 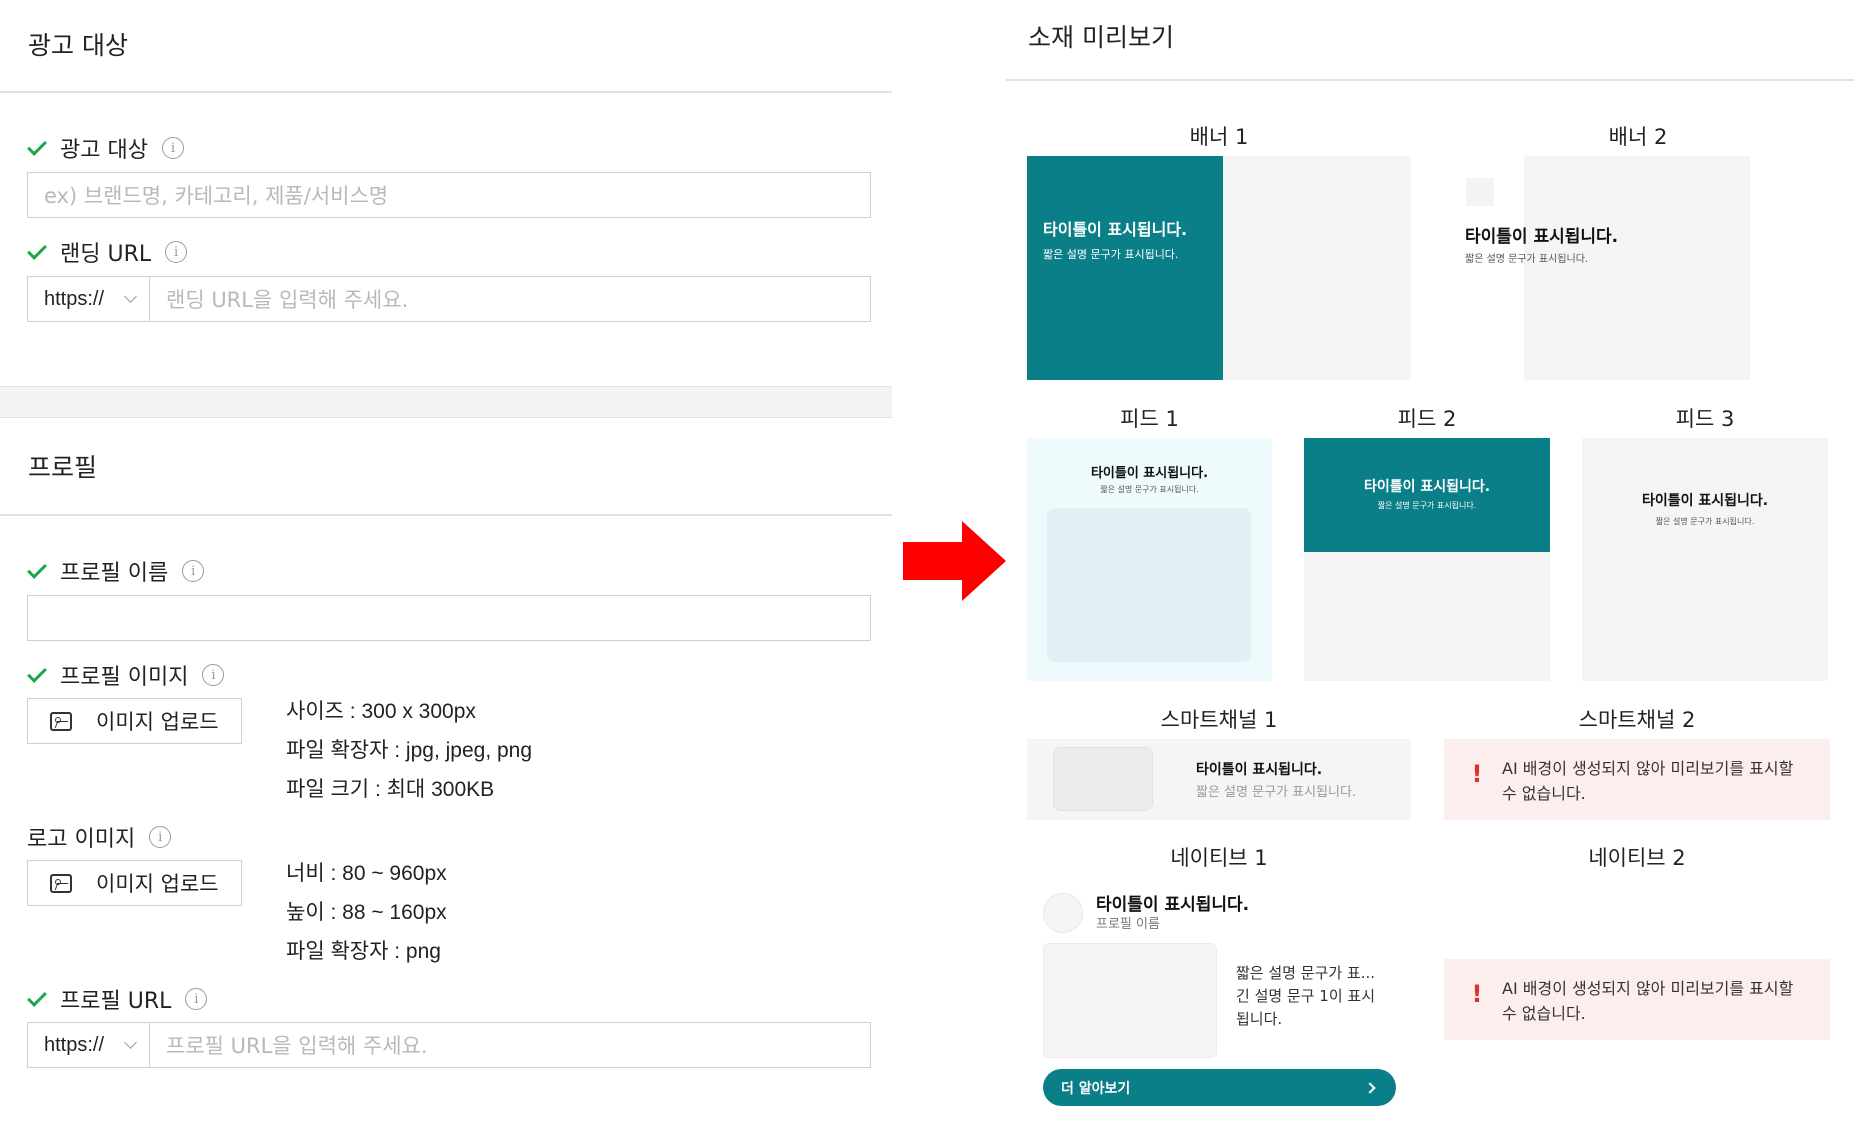 I want to click on preview-label-native2: 네이티브 2, so click(x=1637, y=858).